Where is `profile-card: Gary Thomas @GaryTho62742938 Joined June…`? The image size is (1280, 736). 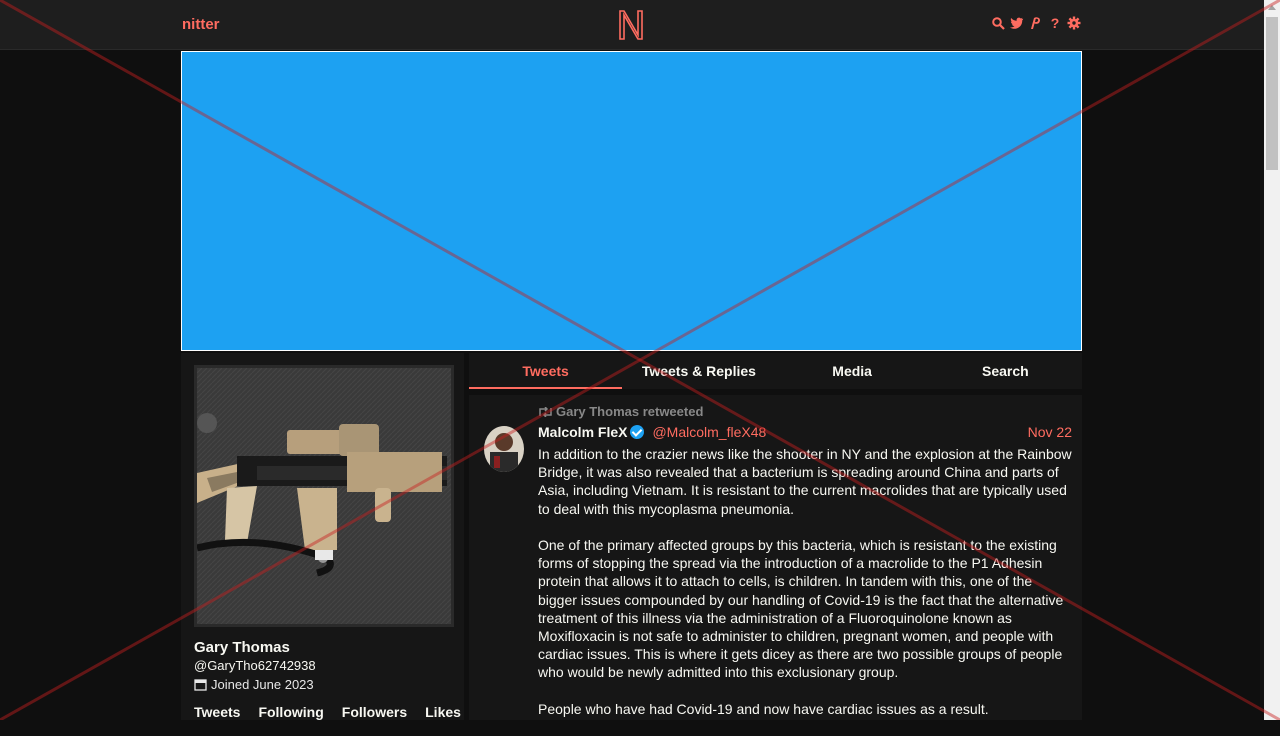 profile-card: Gary Thomas @GaryTho62742938 Joined June… is located at coordinates (322, 536).